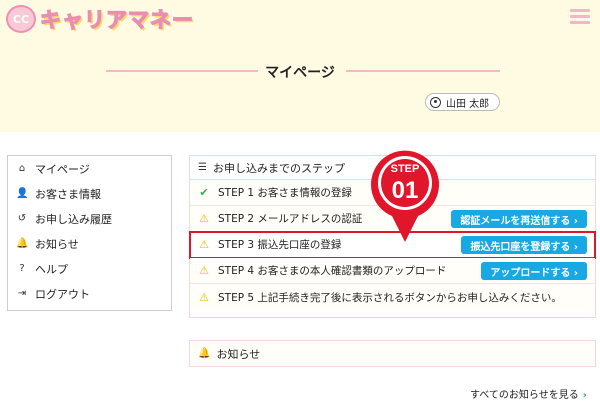 The image size is (600, 401). Describe the element at coordinates (300, 18) in the screenshot. I see `top-bar: CC キャリアマネー` at that location.